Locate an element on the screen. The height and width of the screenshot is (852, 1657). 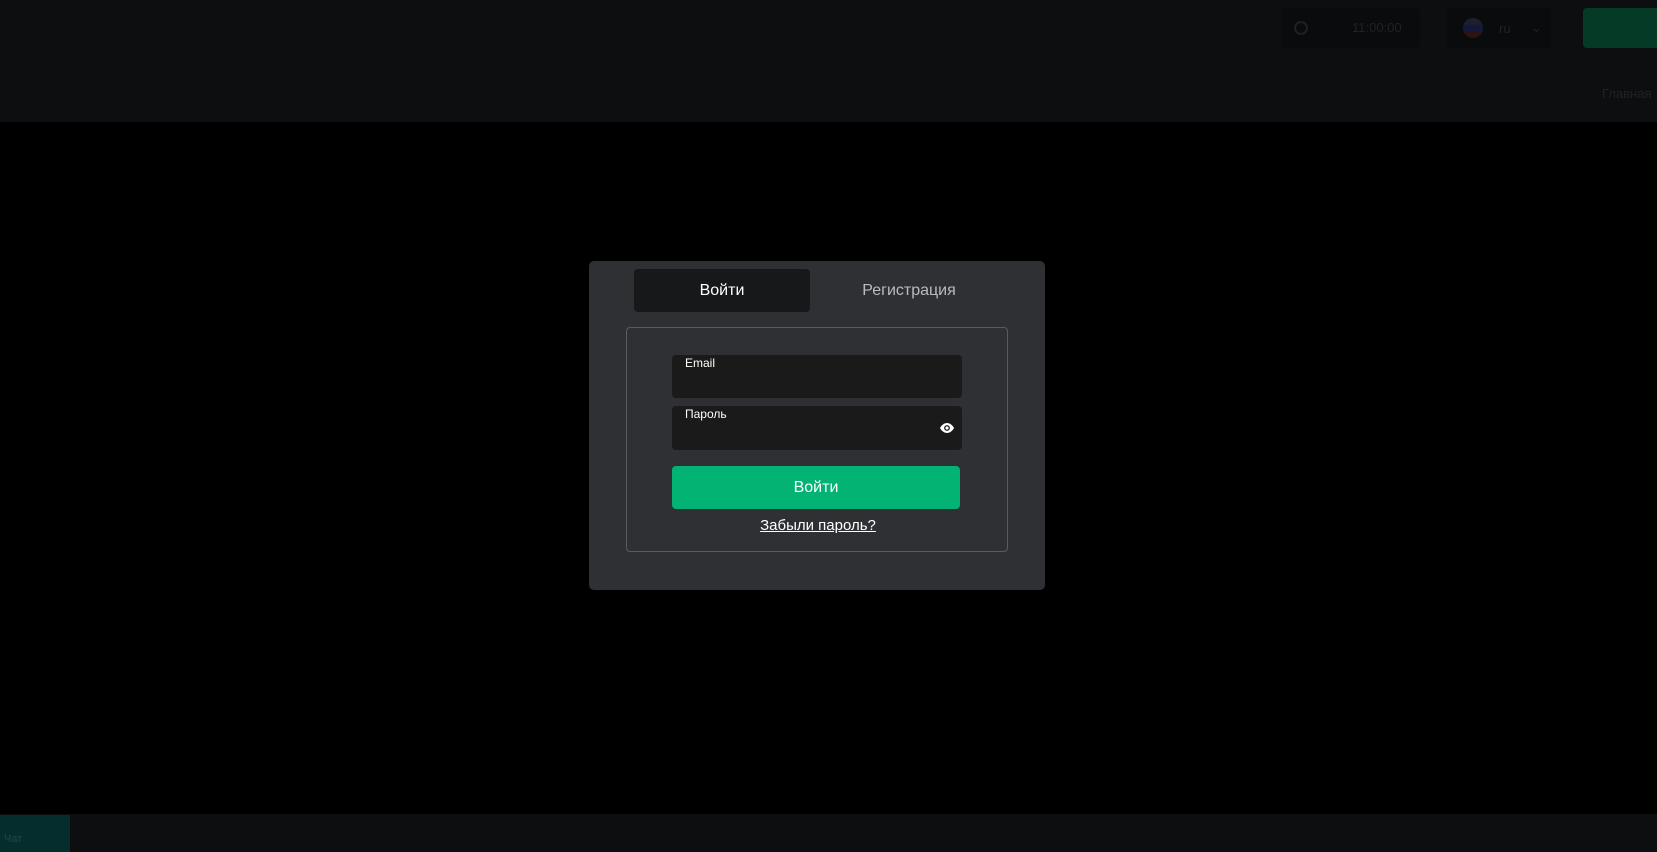
email-input is located at coordinates (805, 384).